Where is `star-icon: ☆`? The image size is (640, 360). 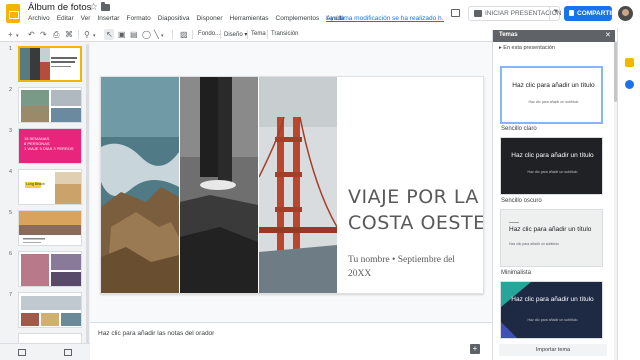 star-icon: ☆ is located at coordinates (93, 7).